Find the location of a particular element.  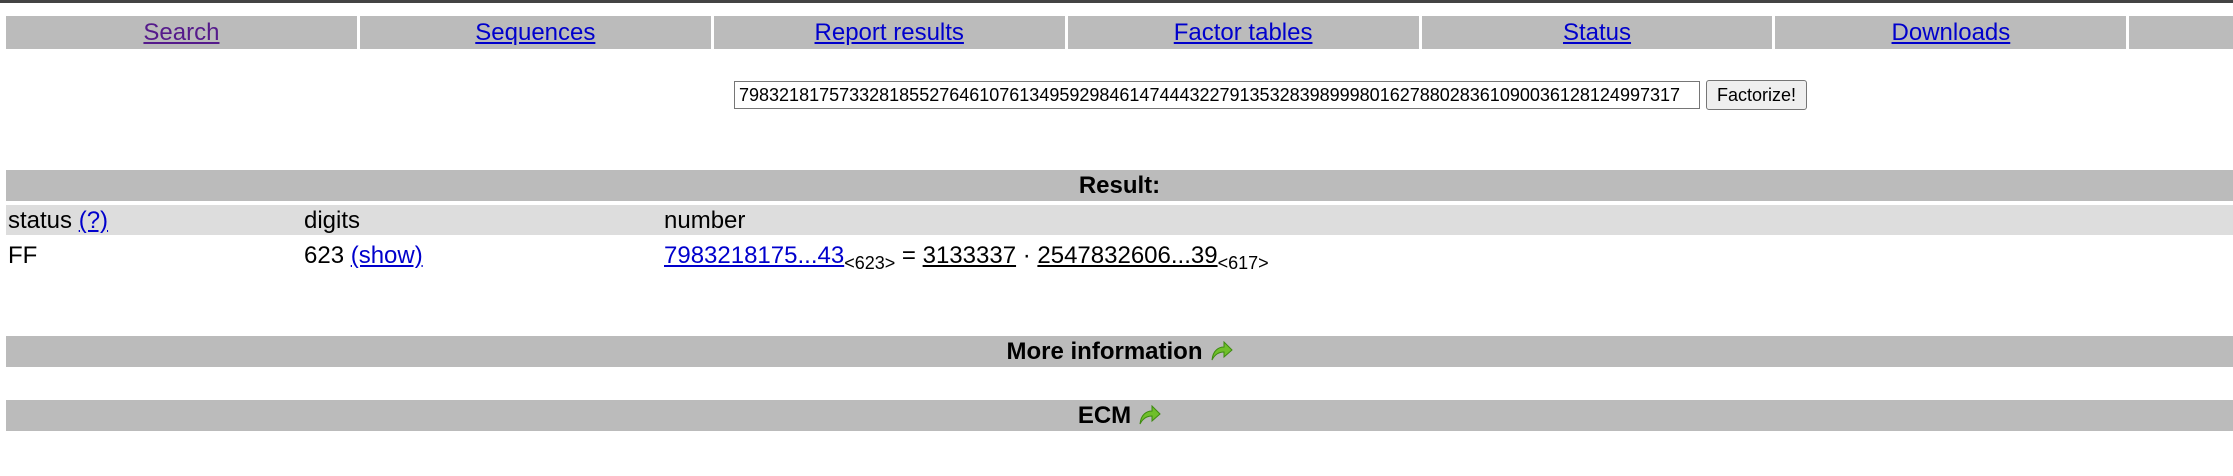

digits-header: digits is located at coordinates (332, 220).